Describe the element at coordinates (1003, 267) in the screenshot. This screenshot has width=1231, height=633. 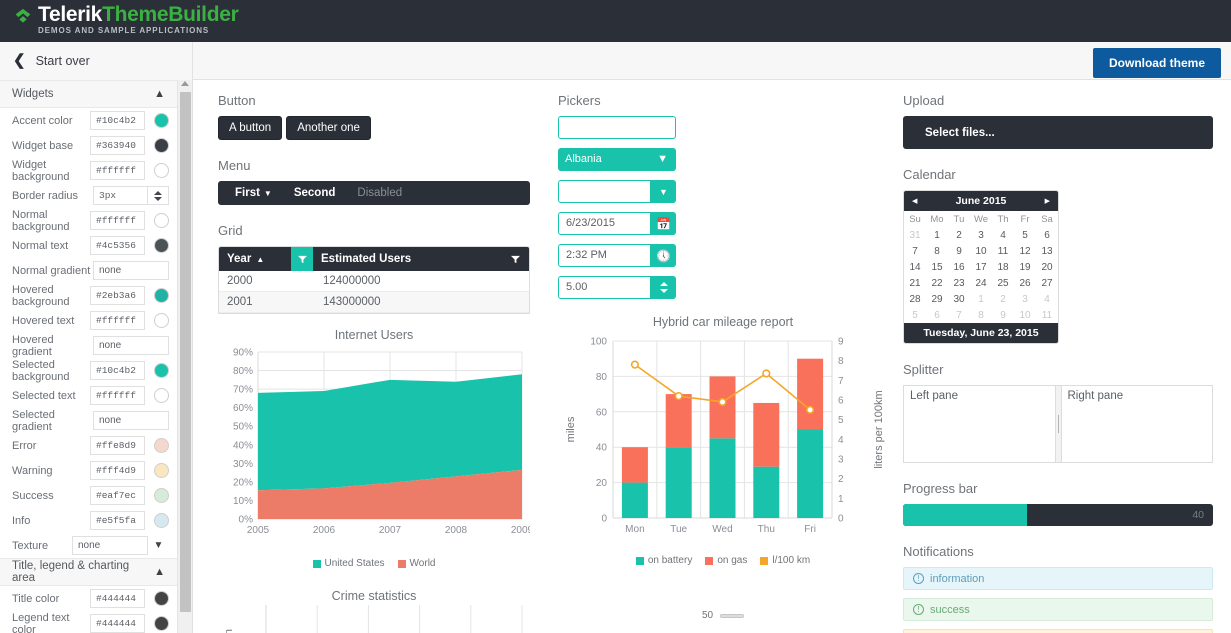
I see `calendar-day-cell: 18` at that location.